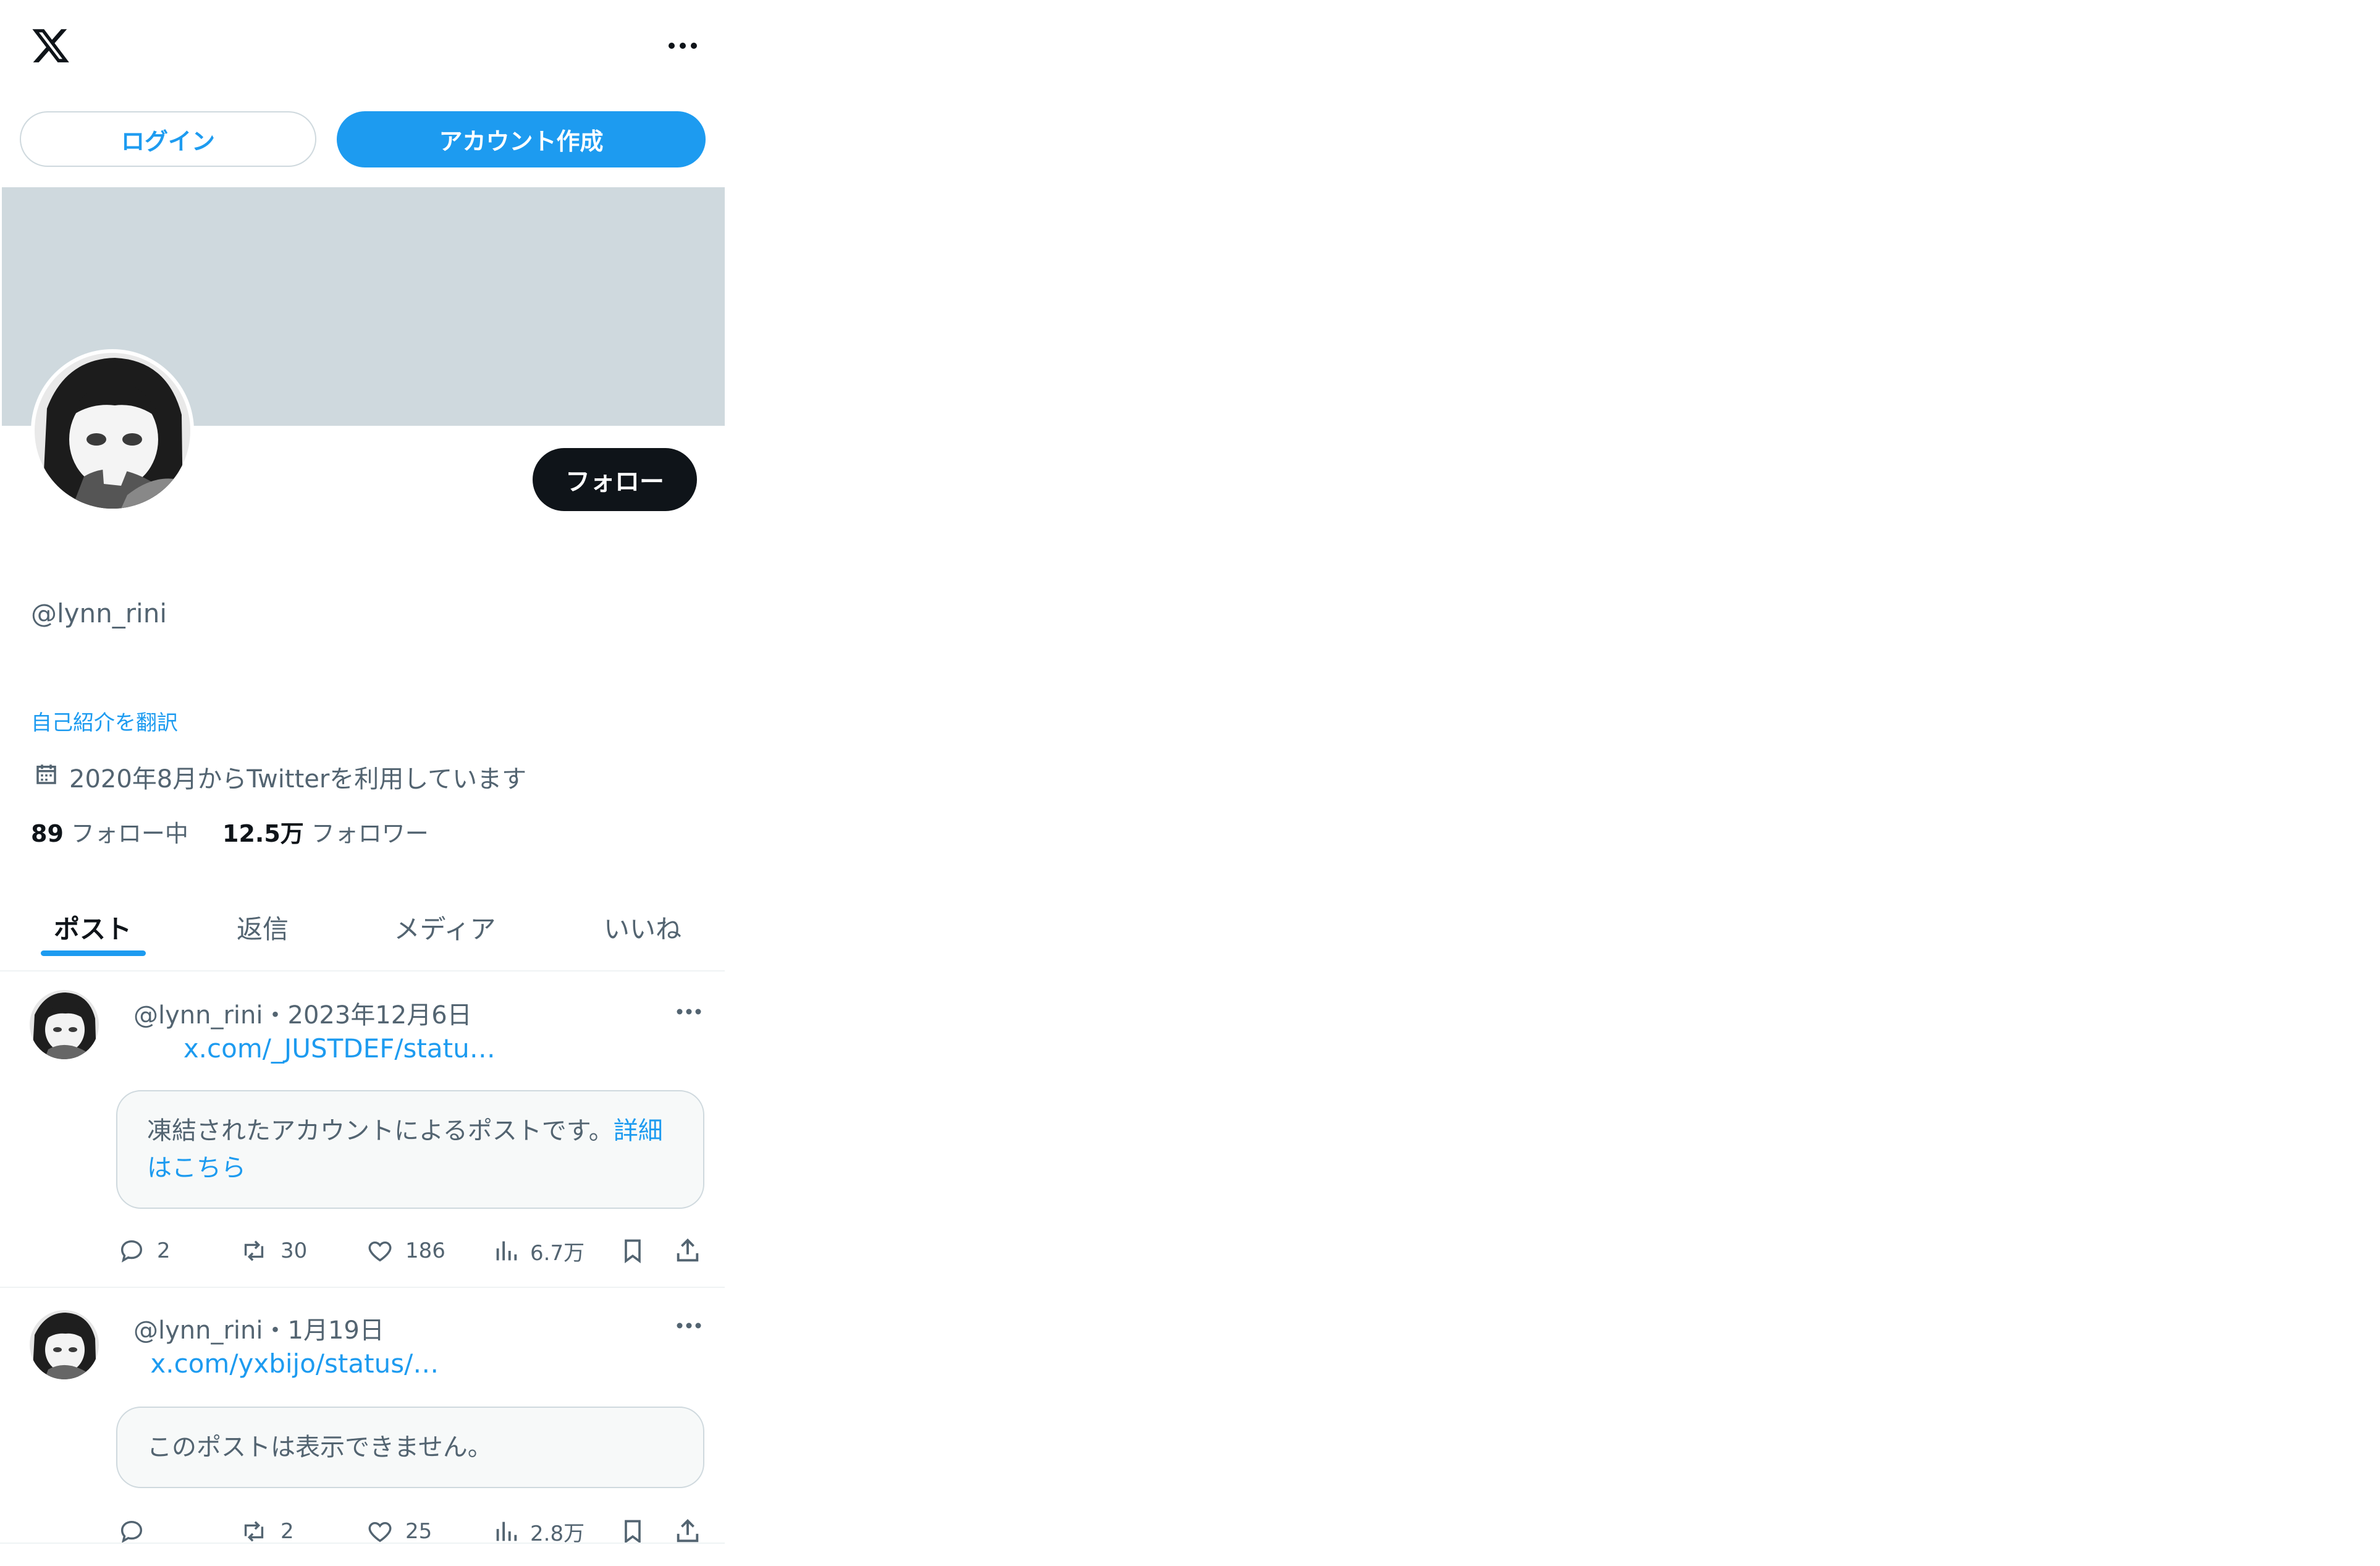 The image size is (2380, 1566). Describe the element at coordinates (266, 1531) in the screenshot. I see `repost-button: 2` at that location.